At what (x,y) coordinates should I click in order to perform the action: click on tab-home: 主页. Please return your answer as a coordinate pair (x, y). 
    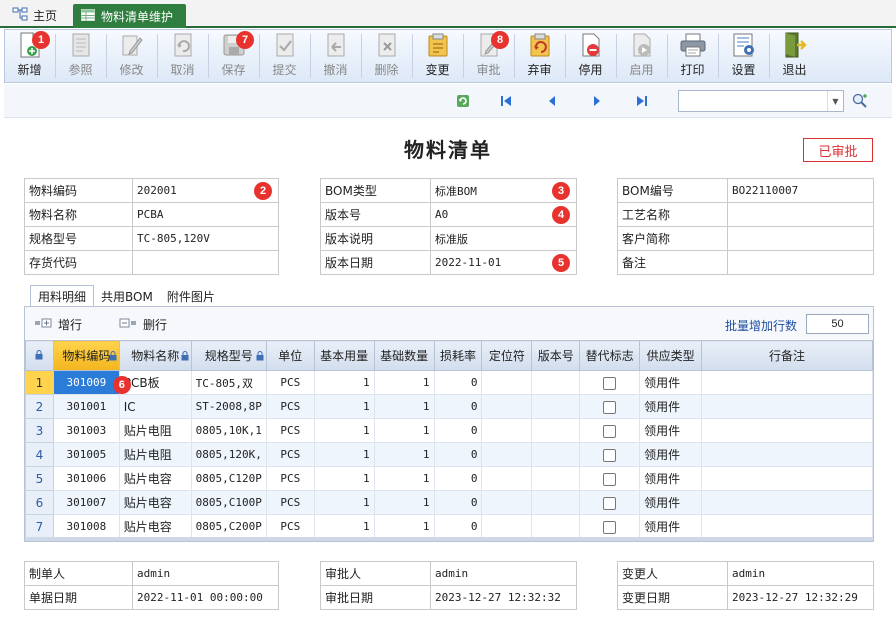
    Looking at the image, I should click on (34, 15).